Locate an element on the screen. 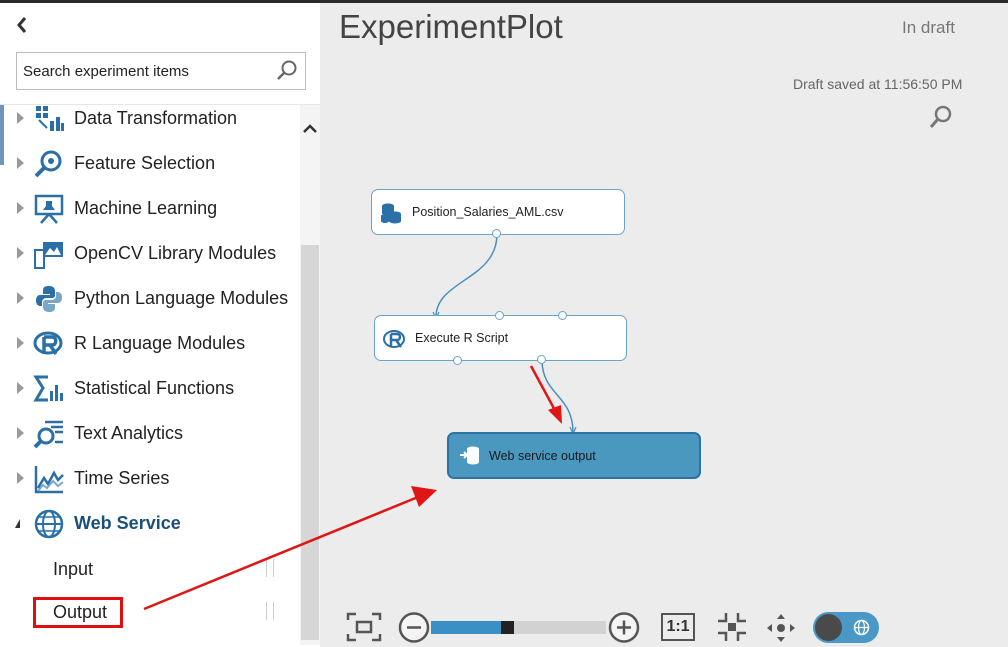  web-service-toggle is located at coordinates (846, 627).